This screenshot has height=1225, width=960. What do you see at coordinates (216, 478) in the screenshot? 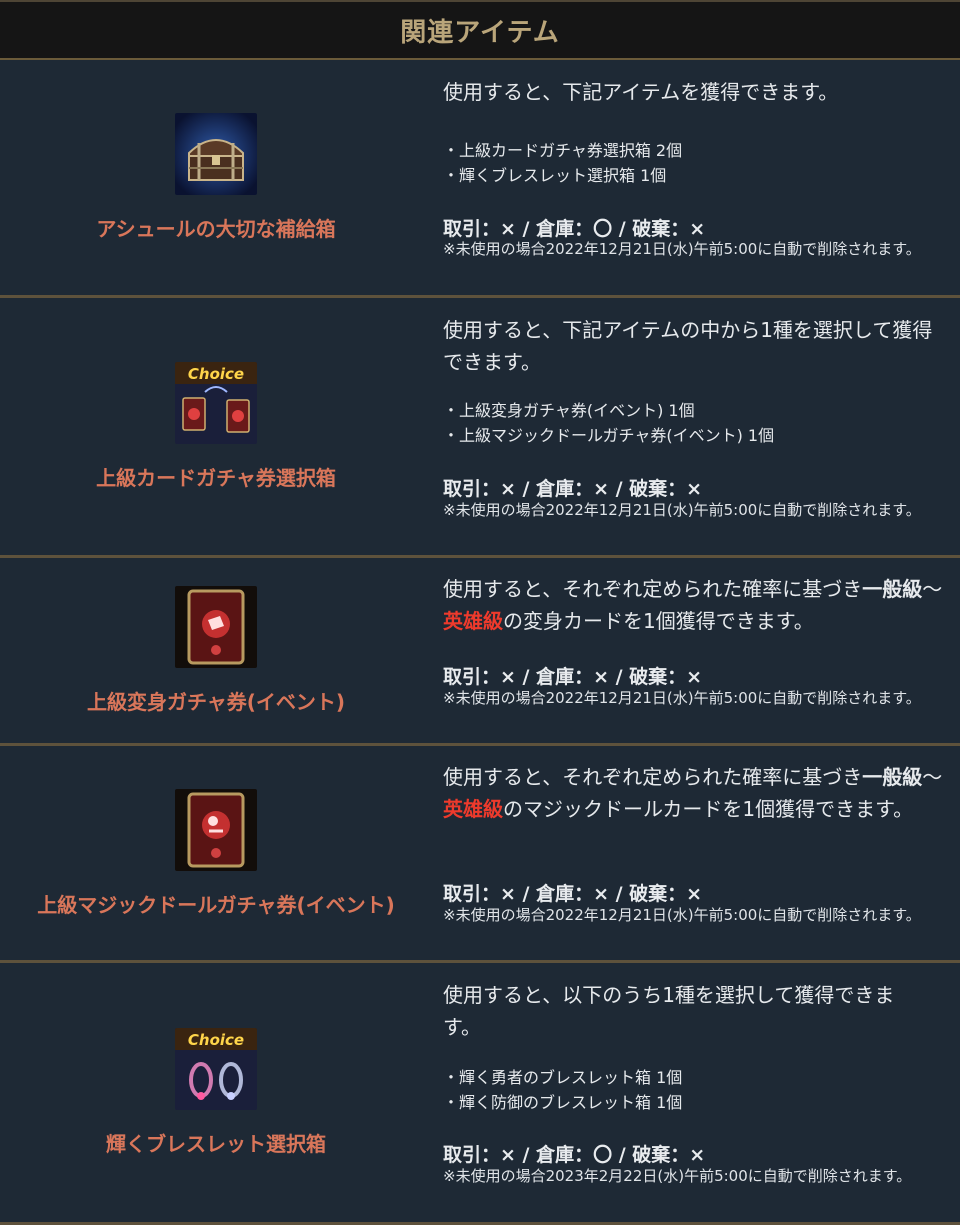
I see `item-name: 上級カードガチャ券選択箱` at bounding box center [216, 478].